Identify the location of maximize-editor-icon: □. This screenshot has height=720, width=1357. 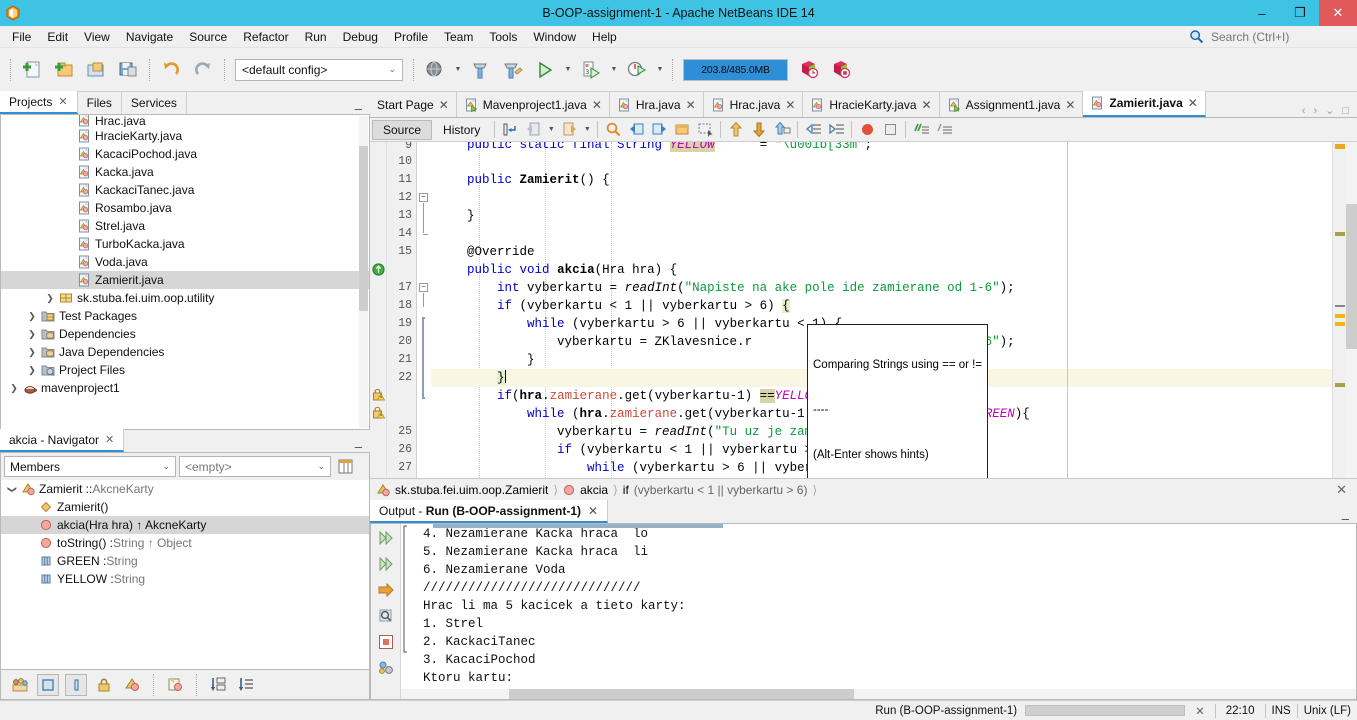
(1345, 111).